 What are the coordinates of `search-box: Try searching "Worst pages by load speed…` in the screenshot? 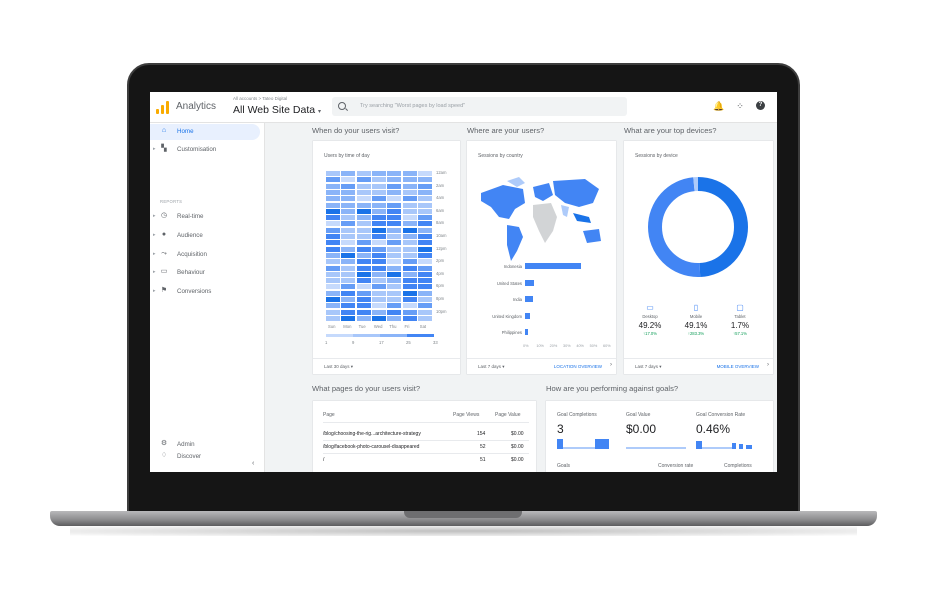 It's located at (479, 106).